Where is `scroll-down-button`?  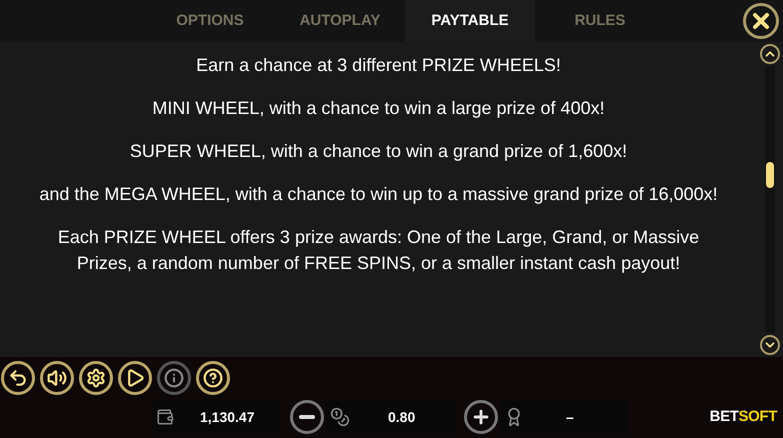
scroll-down-button is located at coordinates (770, 345).